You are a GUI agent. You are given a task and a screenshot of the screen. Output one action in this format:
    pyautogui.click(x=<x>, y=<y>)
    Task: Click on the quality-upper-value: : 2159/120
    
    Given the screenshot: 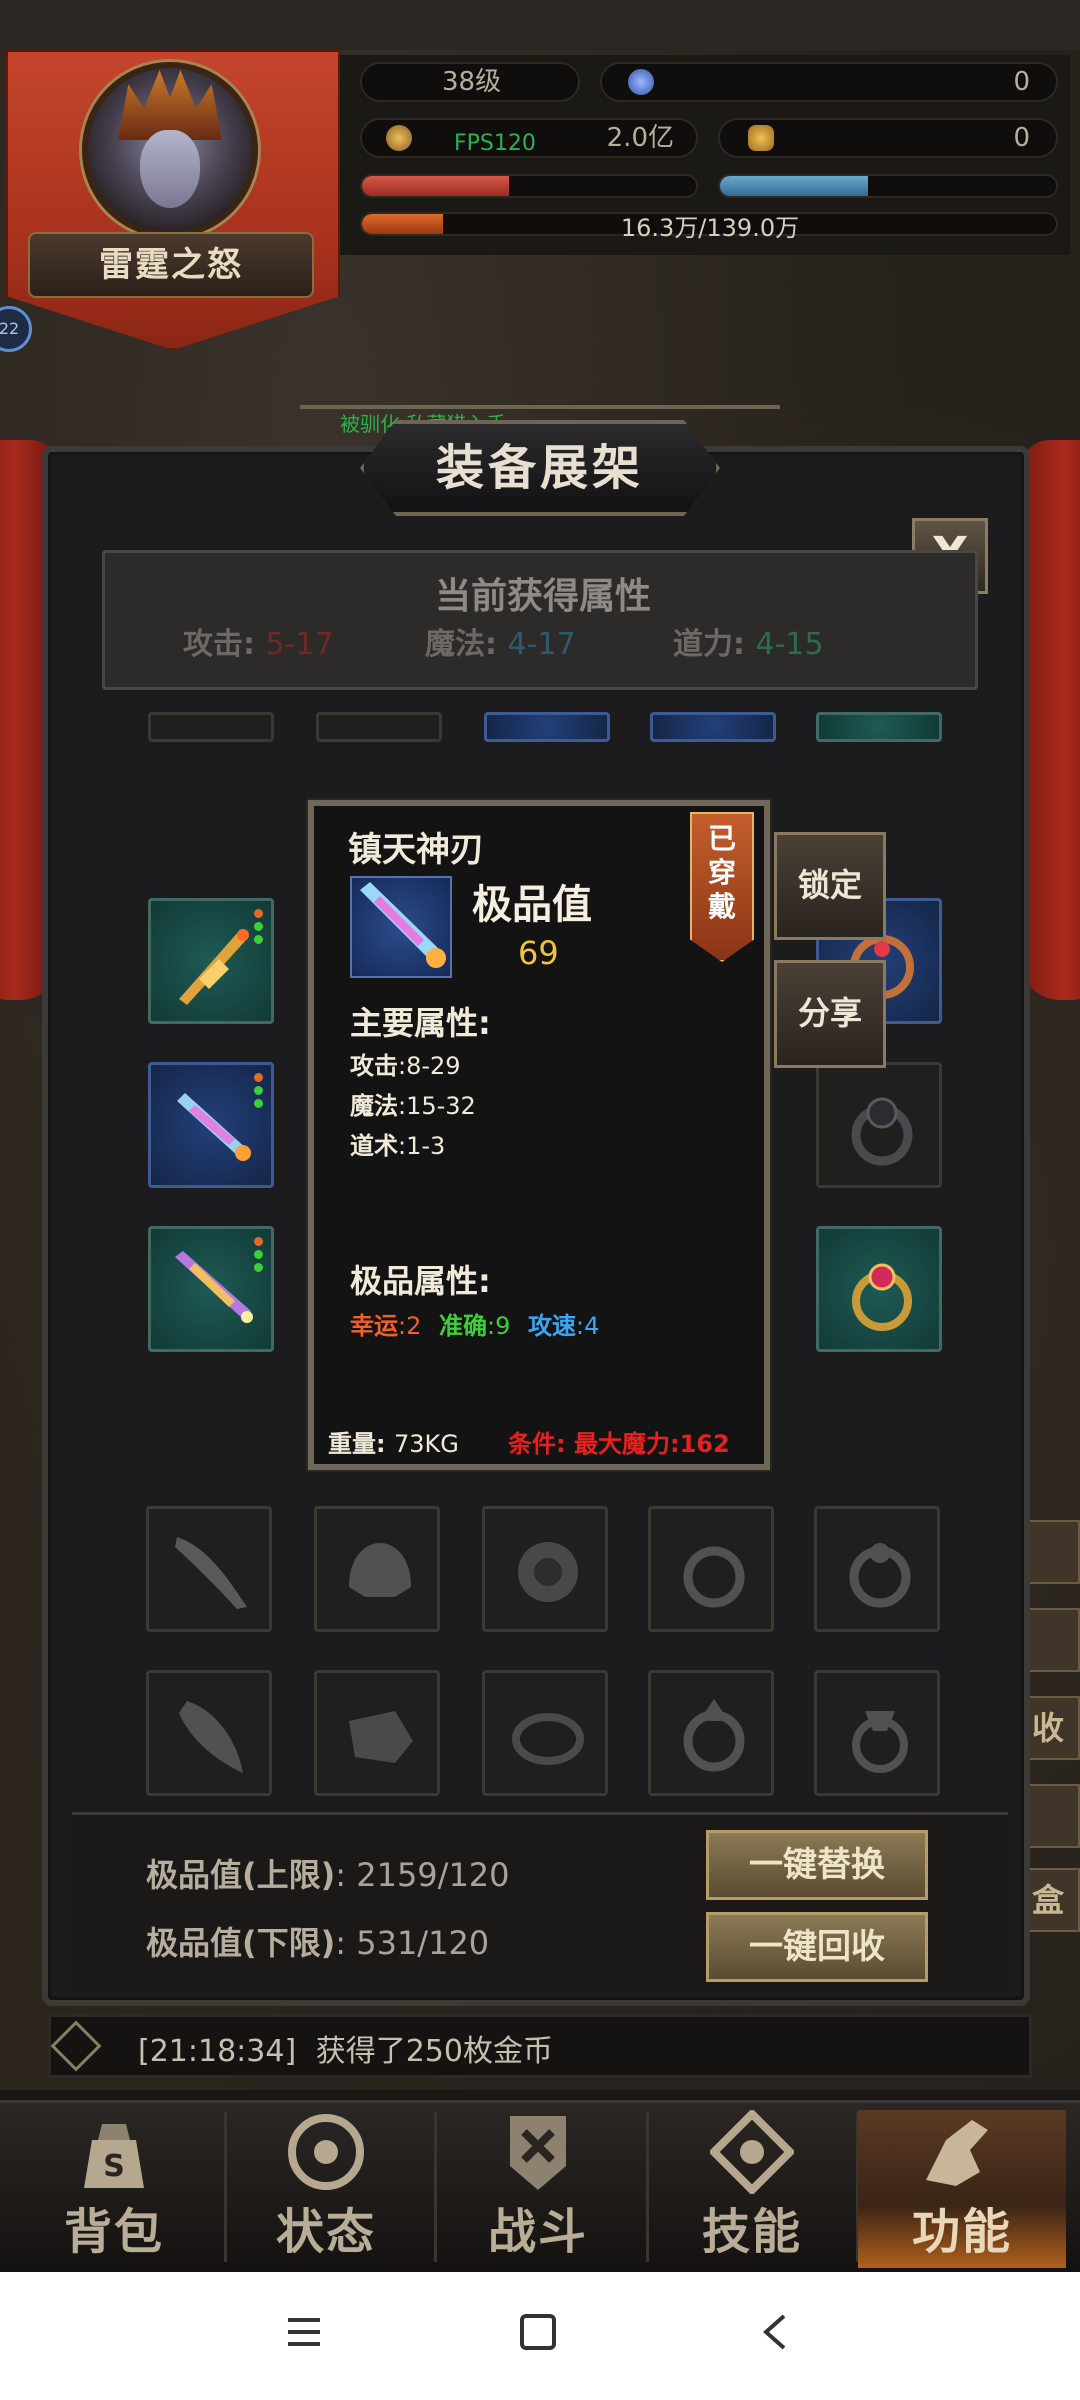 What is the action you would take?
    pyautogui.click(x=422, y=1875)
    